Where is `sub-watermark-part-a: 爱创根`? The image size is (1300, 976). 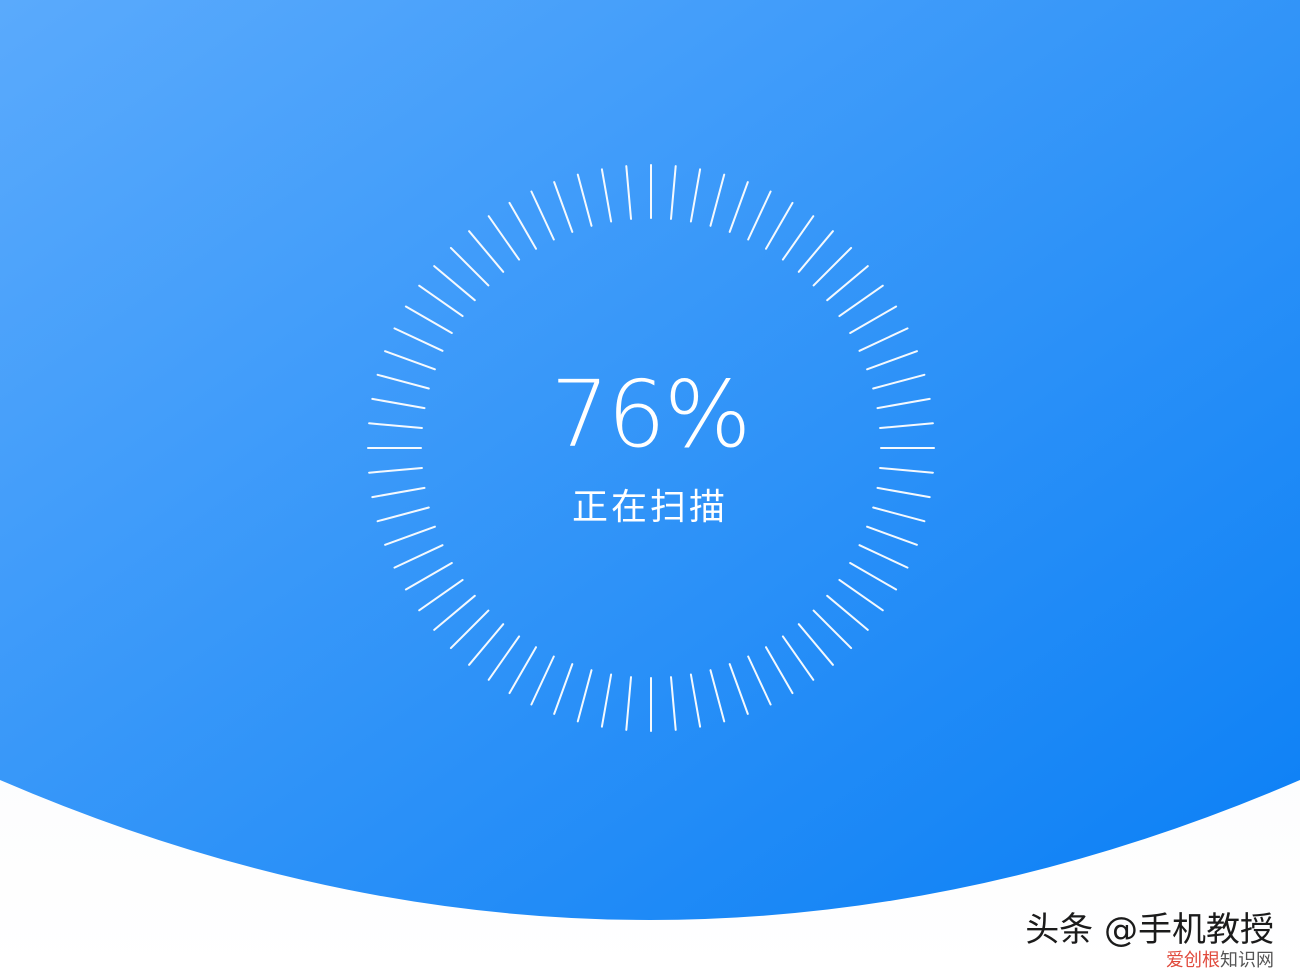
sub-watermark-part-a: 爱创根 is located at coordinates (1193, 960).